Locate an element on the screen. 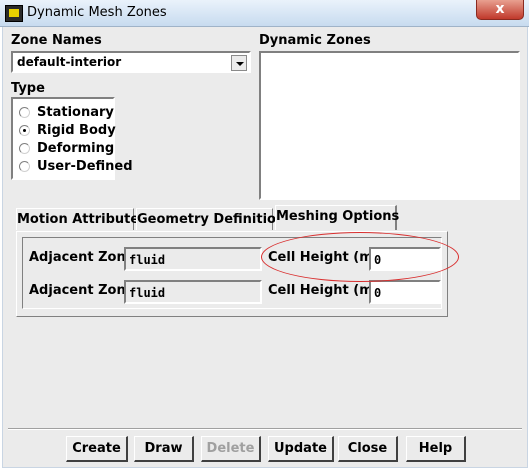 Image resolution: width=529 pixels, height=469 pixels. window-title: Dynamic Mesh Zones is located at coordinates (97, 12).